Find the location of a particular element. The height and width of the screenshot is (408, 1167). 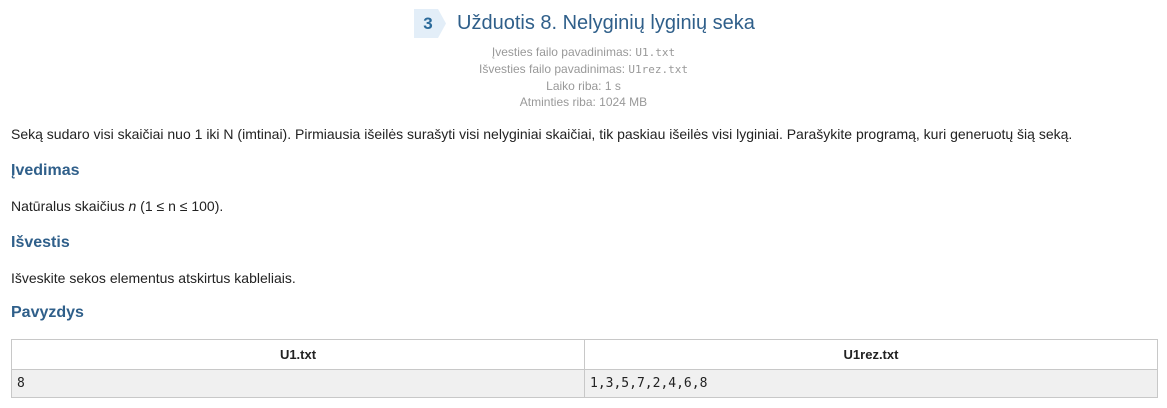

output-file-value: U1rez.txt is located at coordinates (658, 69).